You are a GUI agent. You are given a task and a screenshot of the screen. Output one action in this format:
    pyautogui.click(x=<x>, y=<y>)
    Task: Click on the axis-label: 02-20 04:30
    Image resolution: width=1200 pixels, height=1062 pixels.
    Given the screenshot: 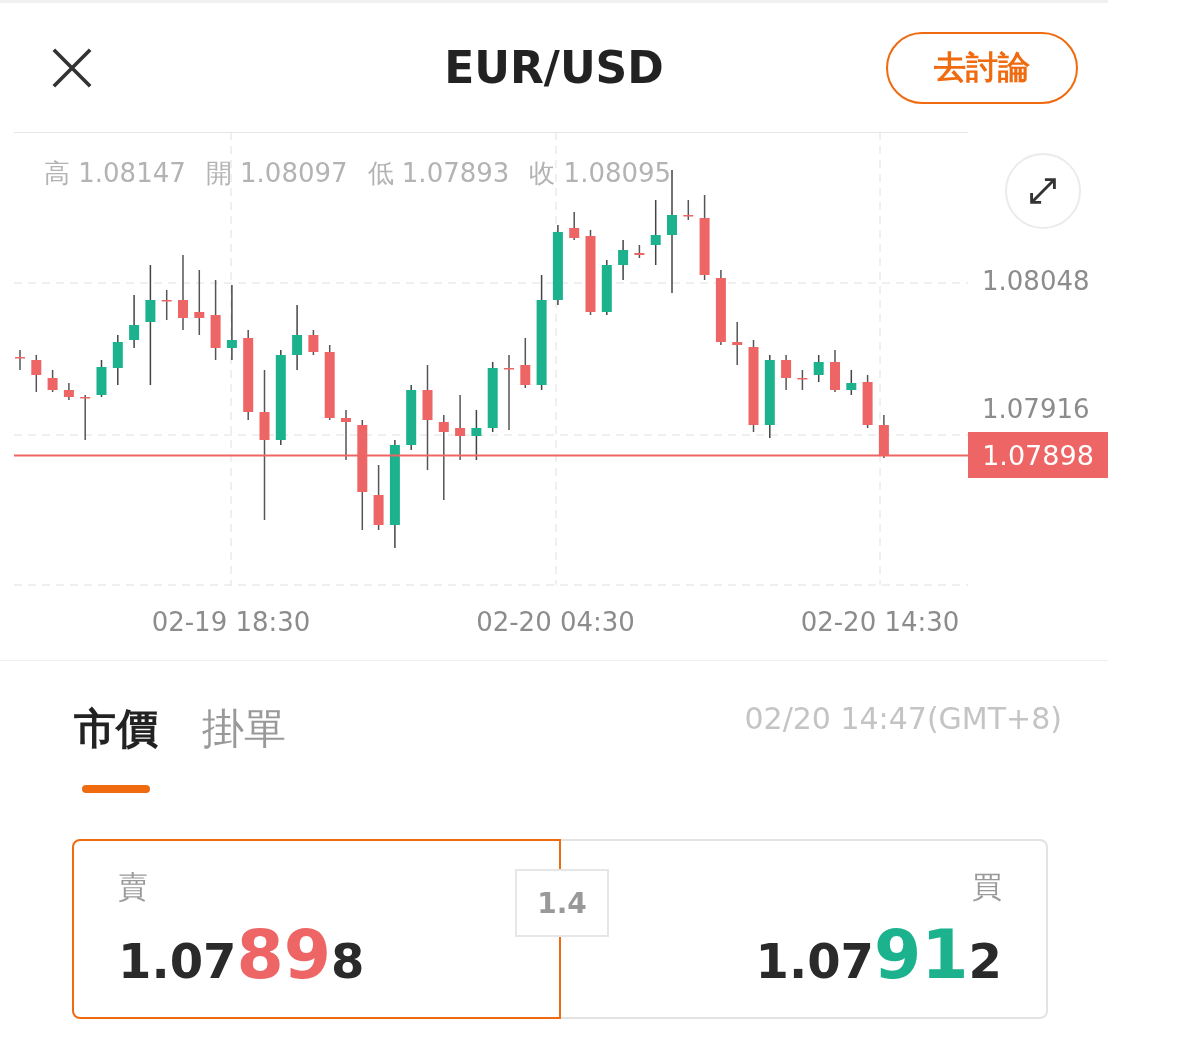 What is the action you would take?
    pyautogui.click(x=555, y=622)
    